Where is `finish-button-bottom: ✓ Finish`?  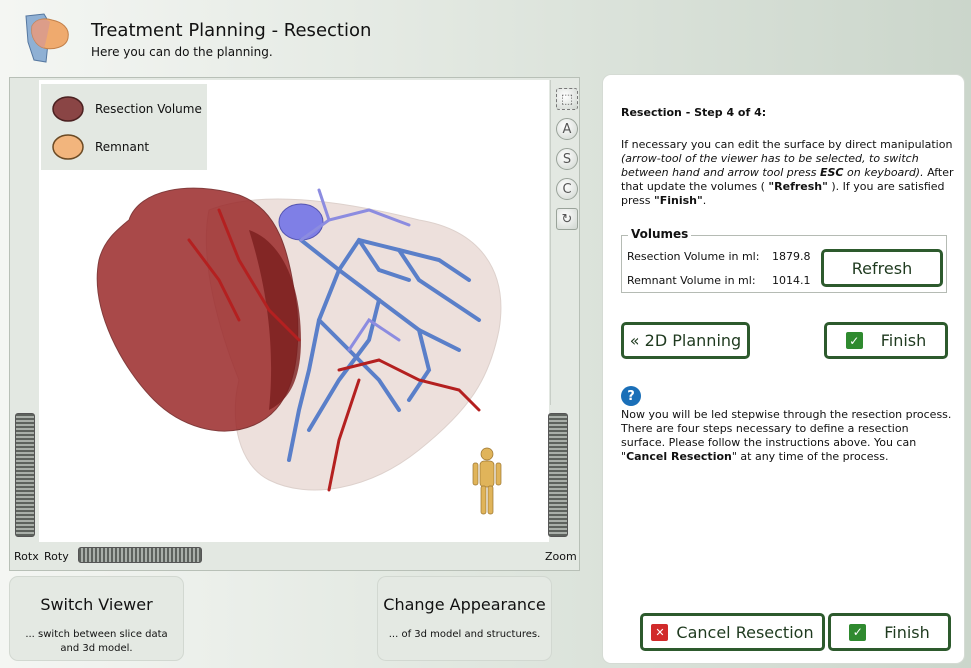
finish-button-bottom: ✓ Finish is located at coordinates (889, 632).